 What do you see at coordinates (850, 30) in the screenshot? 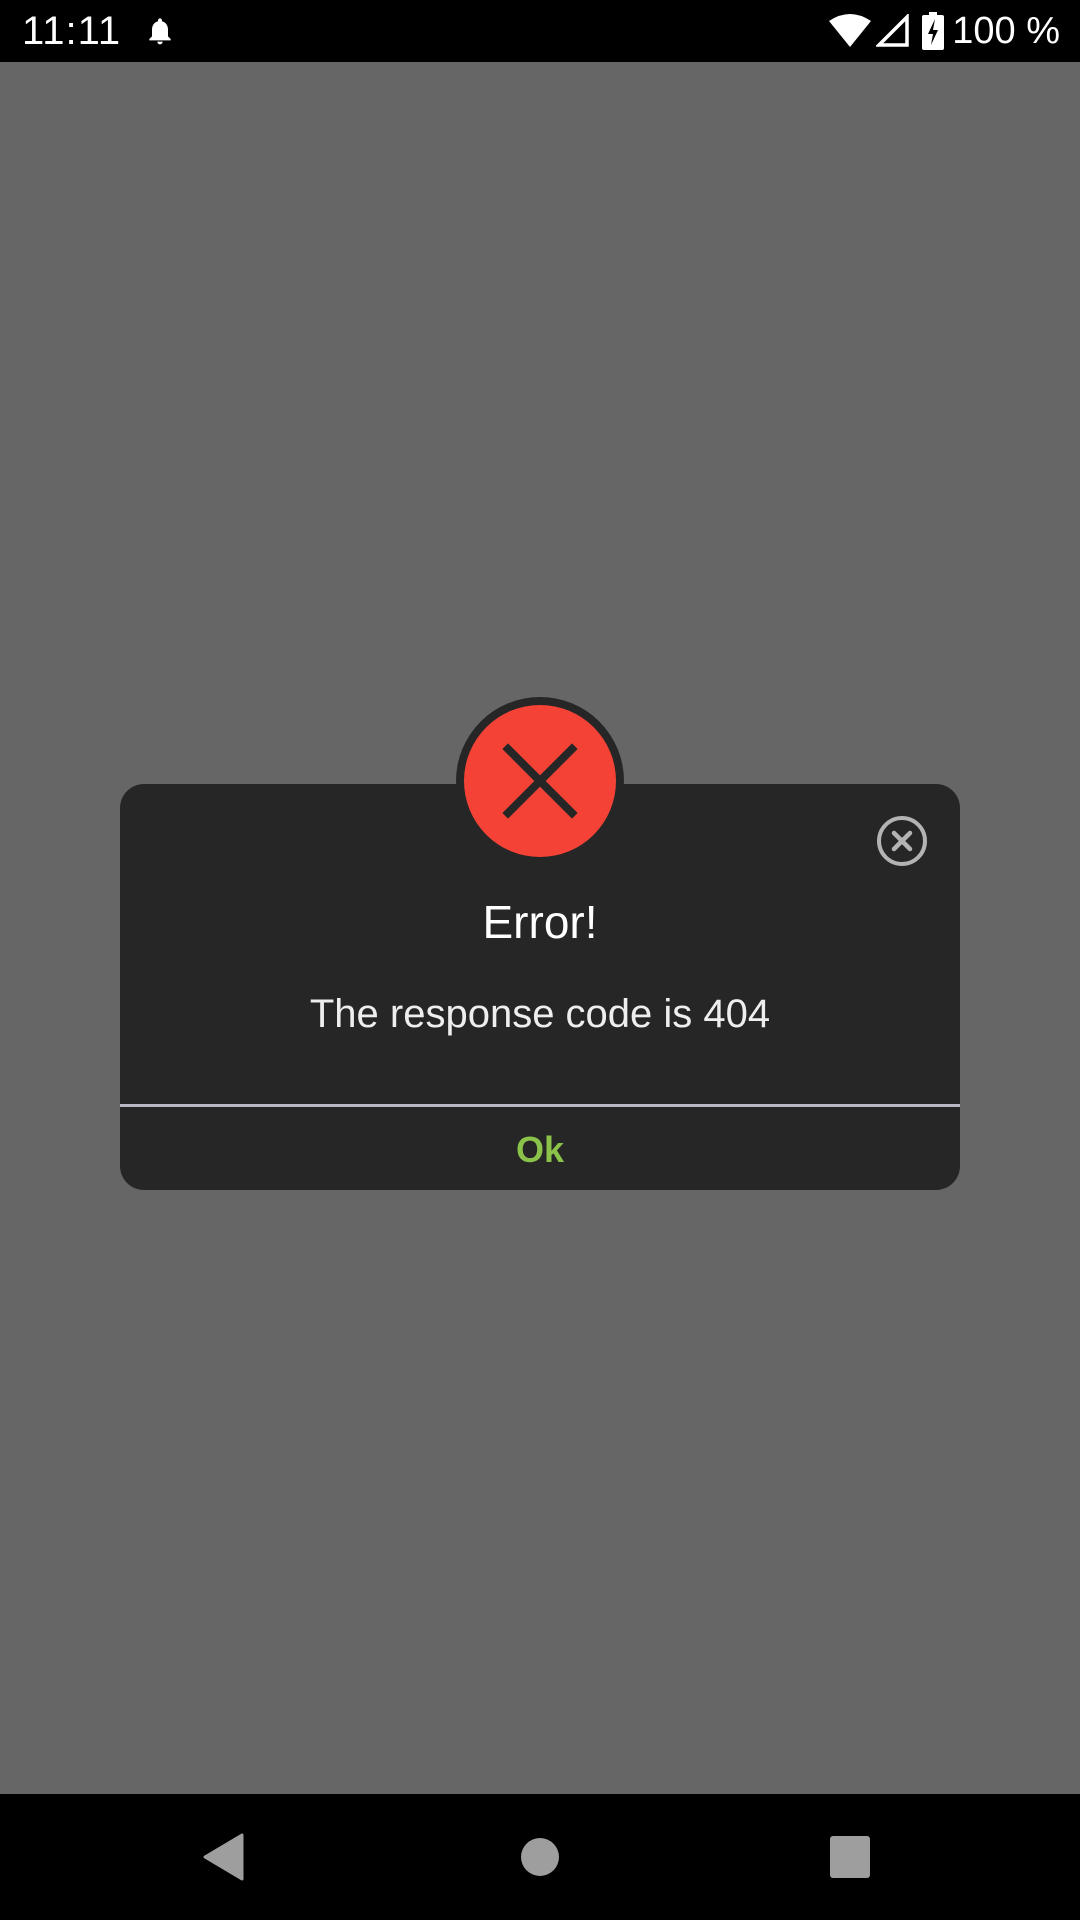
I see `wifi-icon` at bounding box center [850, 30].